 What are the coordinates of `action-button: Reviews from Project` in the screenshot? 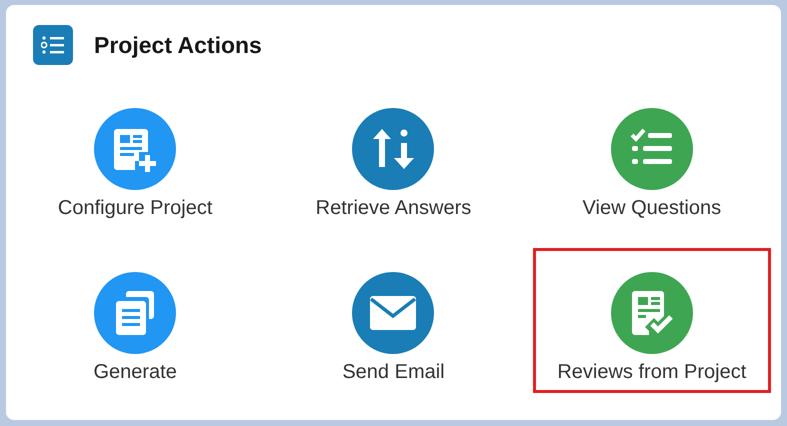 It's located at (651, 320).